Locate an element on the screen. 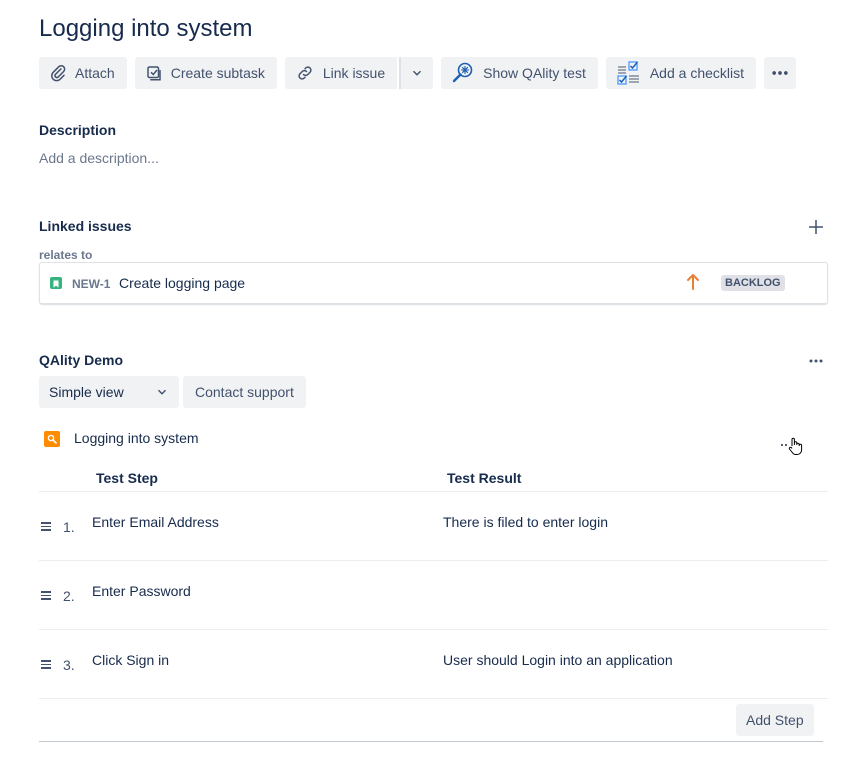  view-select: Simple view is located at coordinates (109, 392).